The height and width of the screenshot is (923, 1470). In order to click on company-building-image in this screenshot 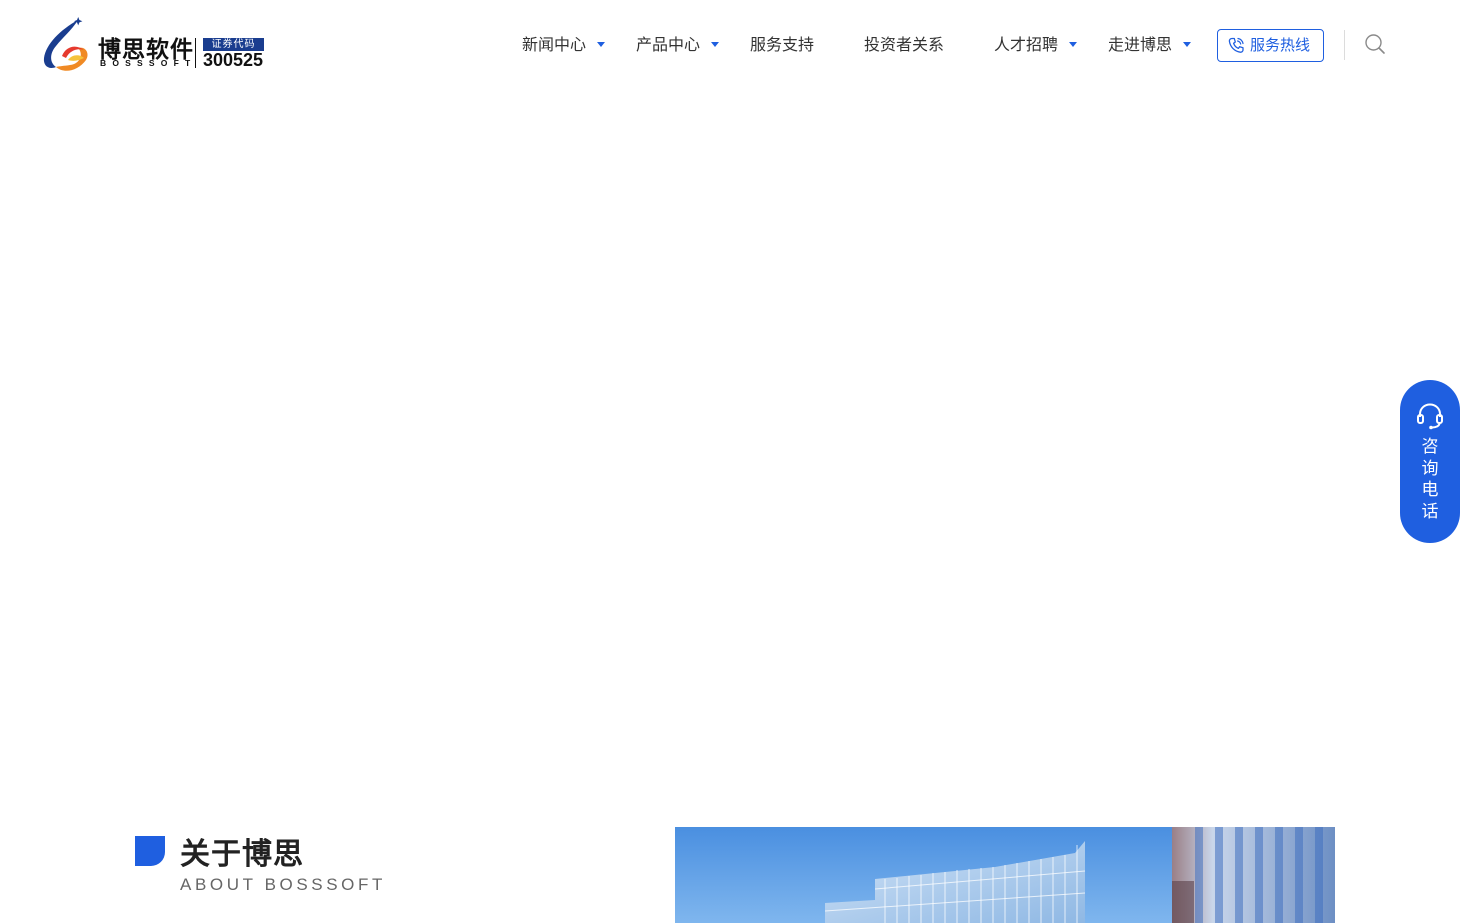, I will do `click(1005, 875)`.